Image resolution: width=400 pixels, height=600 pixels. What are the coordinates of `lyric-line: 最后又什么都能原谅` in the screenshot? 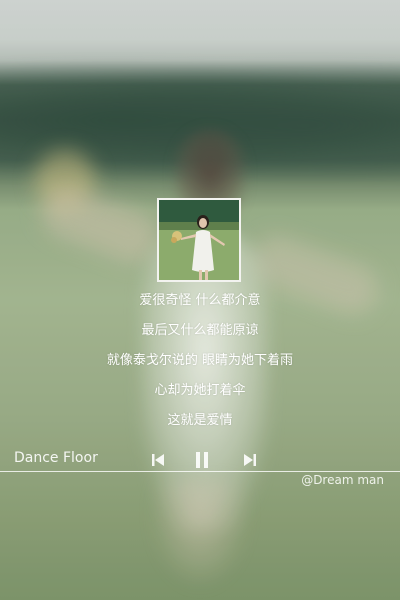 It's located at (200, 330).